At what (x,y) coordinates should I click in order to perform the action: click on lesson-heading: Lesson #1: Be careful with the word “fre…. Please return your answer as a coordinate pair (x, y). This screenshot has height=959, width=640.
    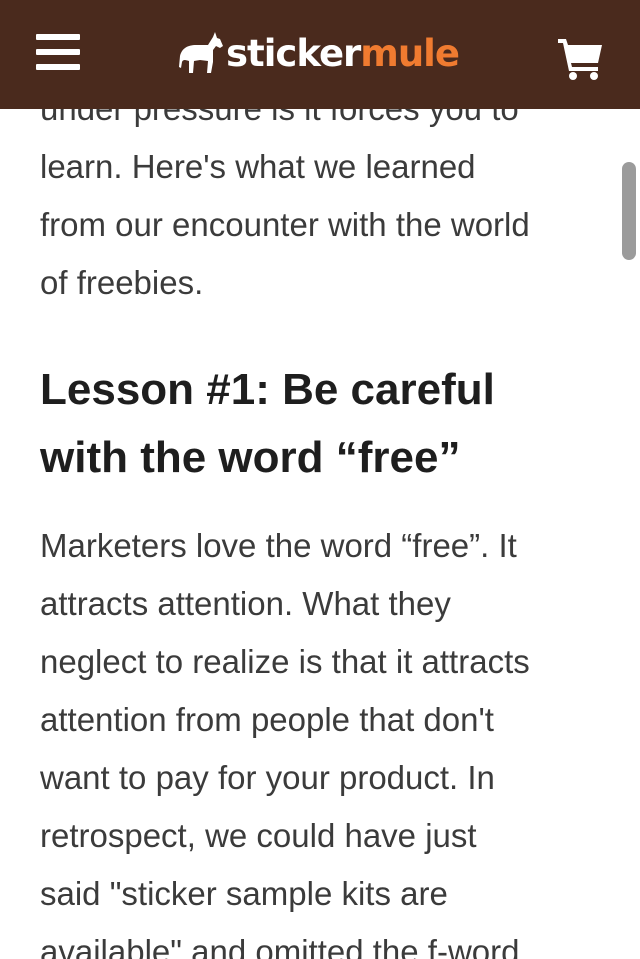
    Looking at the image, I should click on (267, 423).